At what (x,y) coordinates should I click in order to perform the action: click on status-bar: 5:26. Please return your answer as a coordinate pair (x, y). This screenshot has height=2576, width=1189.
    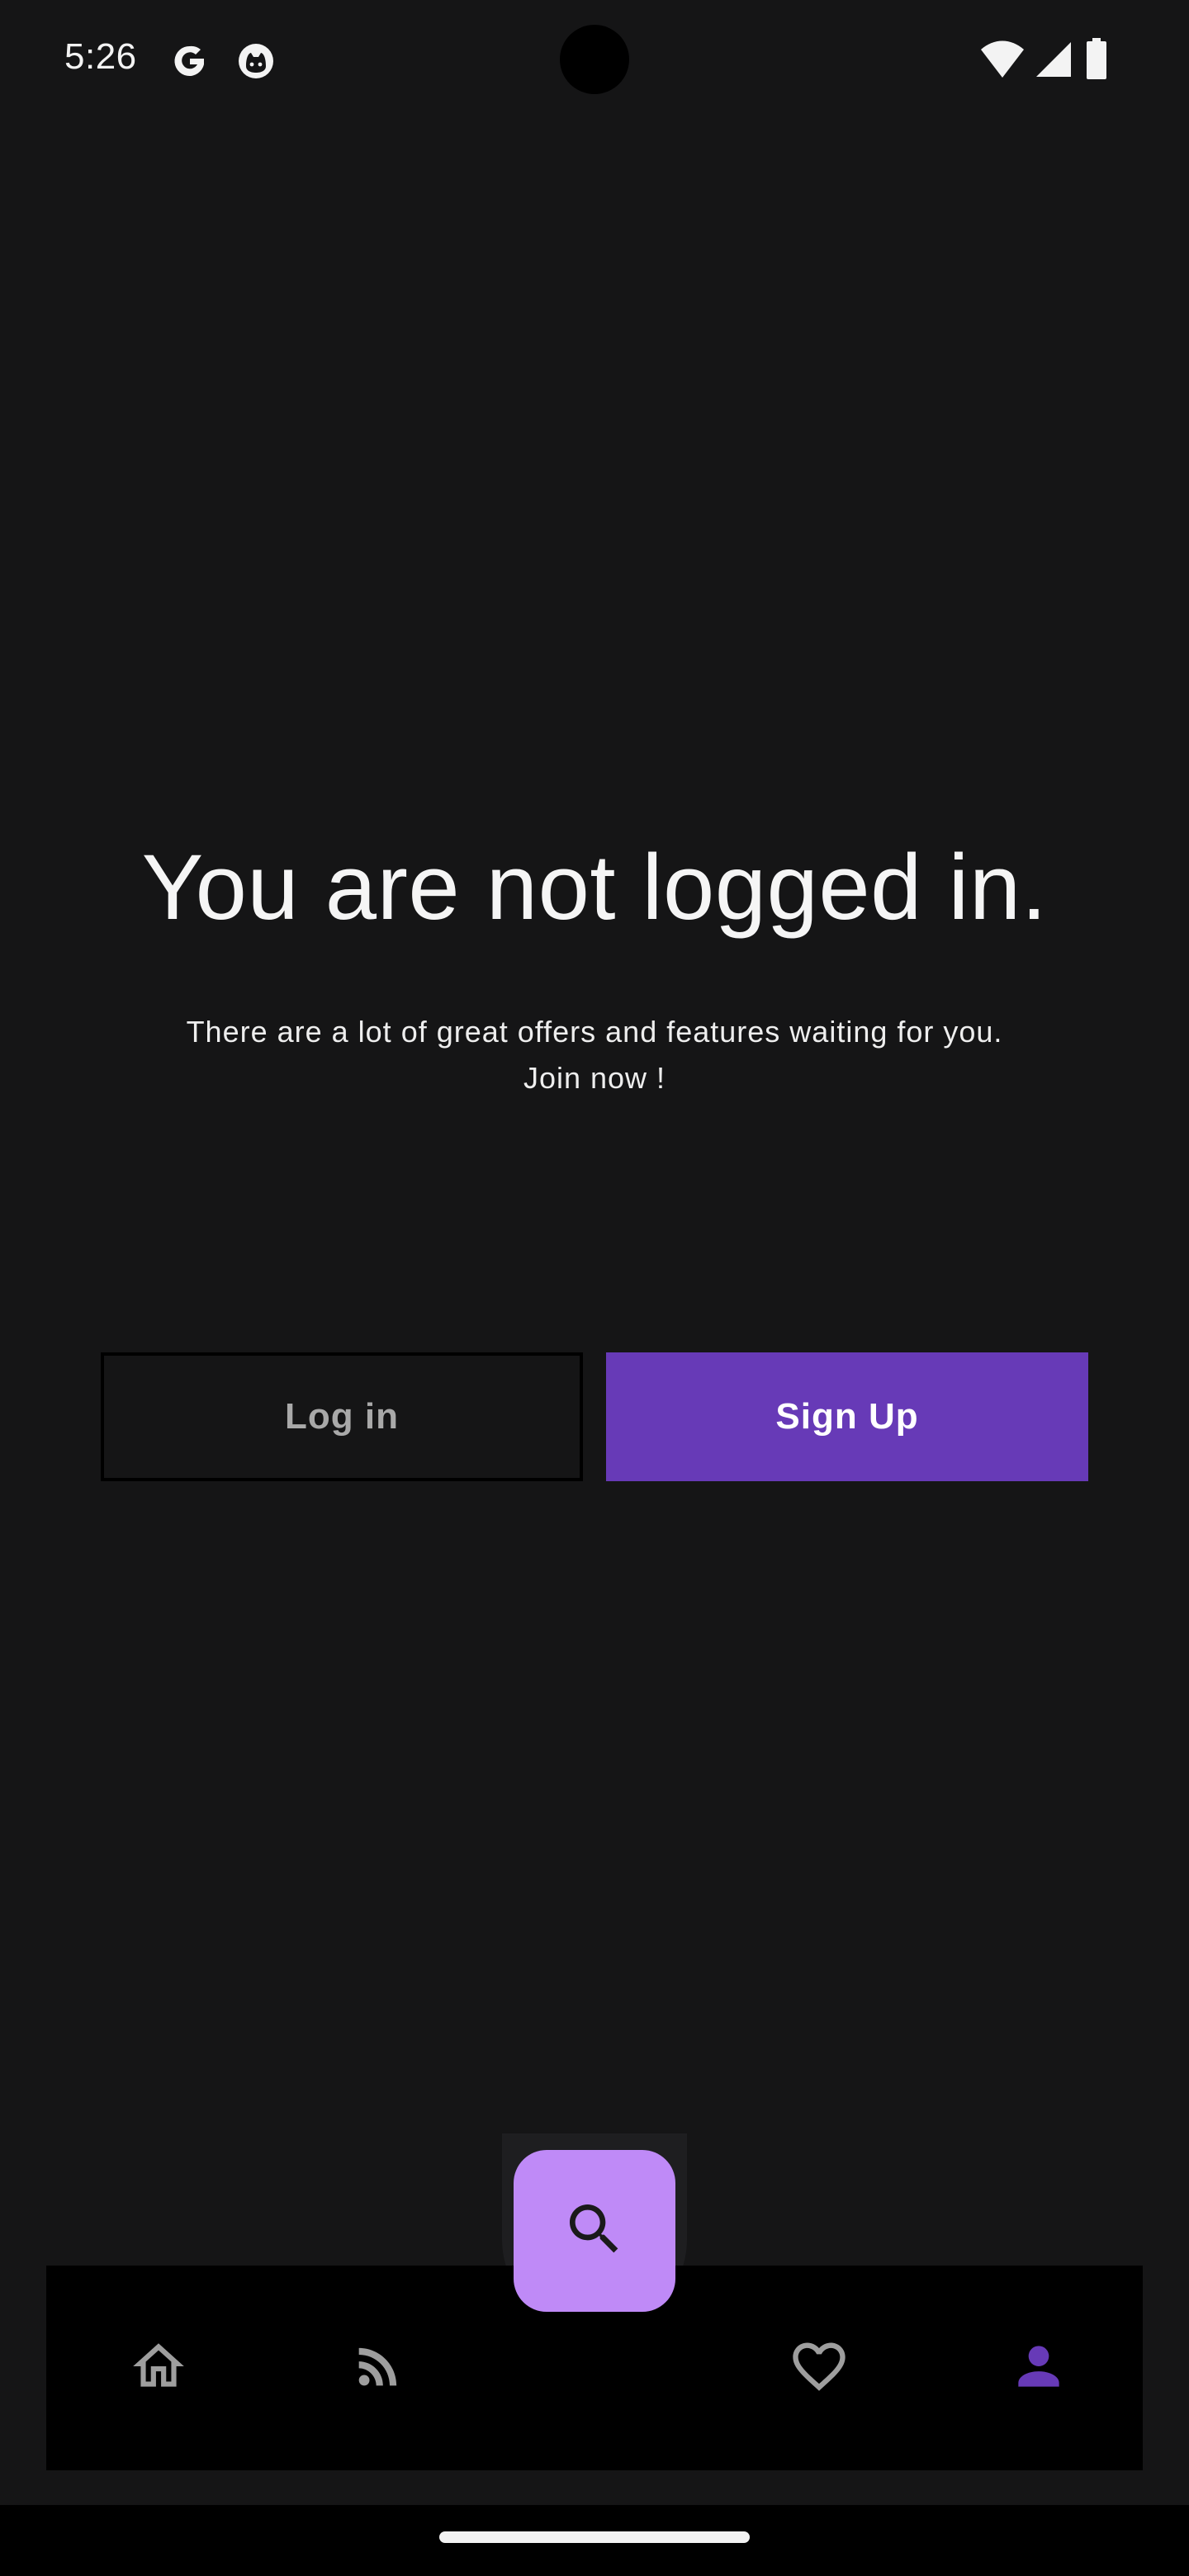
    Looking at the image, I should click on (594, 58).